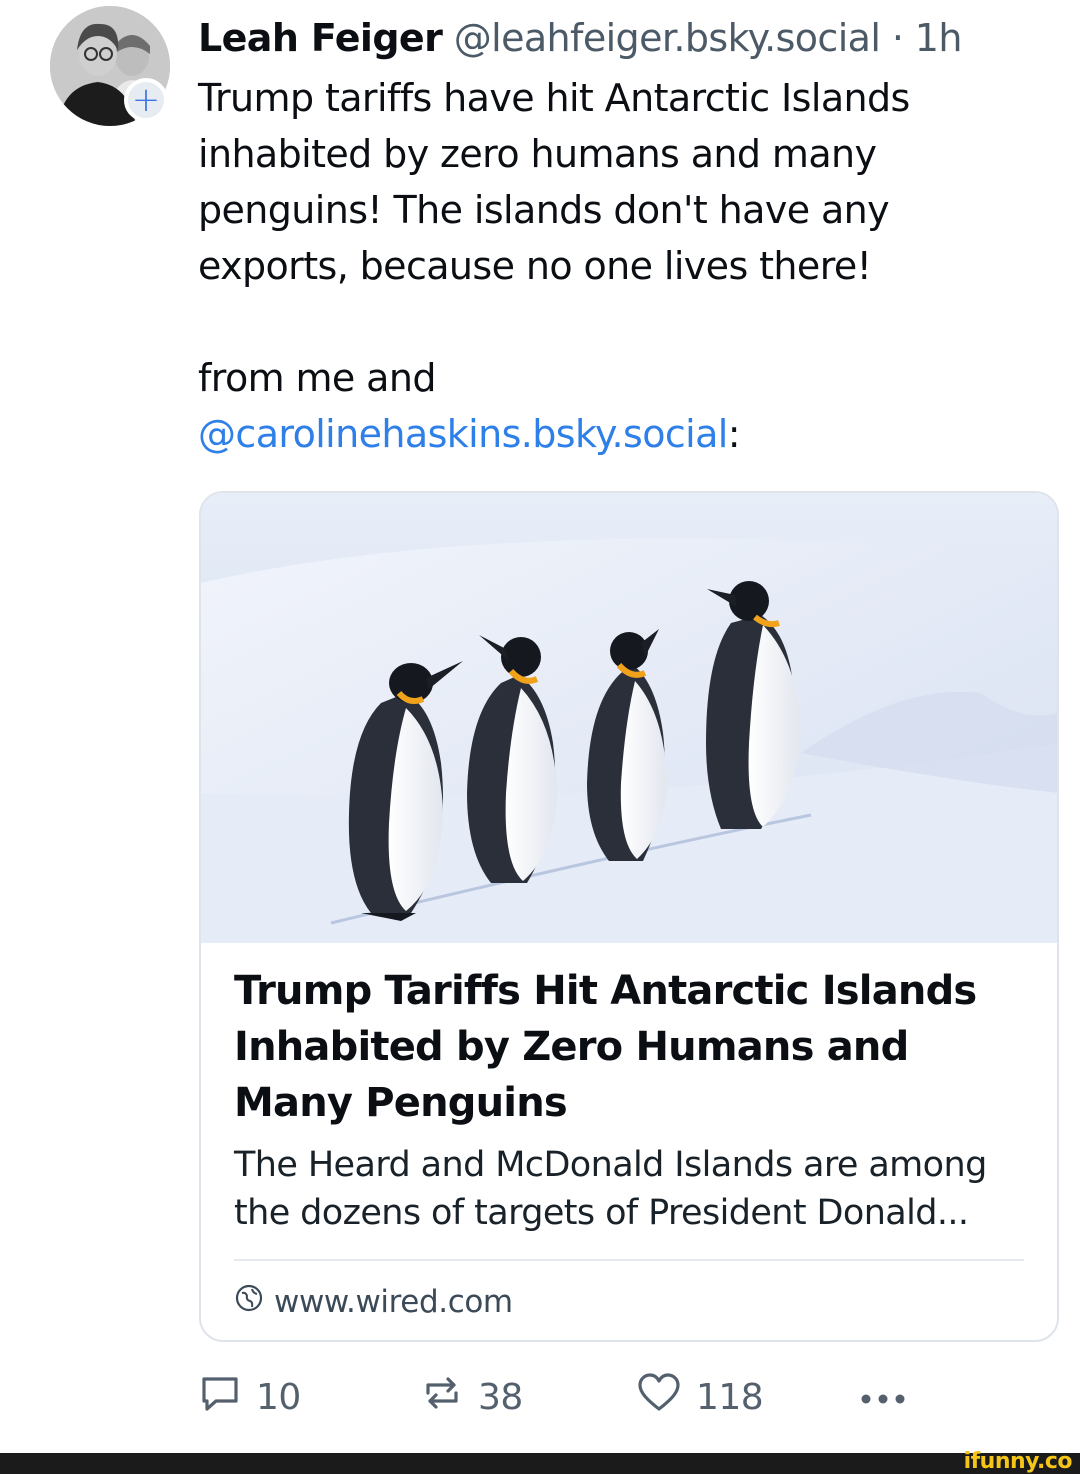 The height and width of the screenshot is (1474, 1080). What do you see at coordinates (734, 434) in the screenshot?
I see `post-paragraph-2-suffix: :` at bounding box center [734, 434].